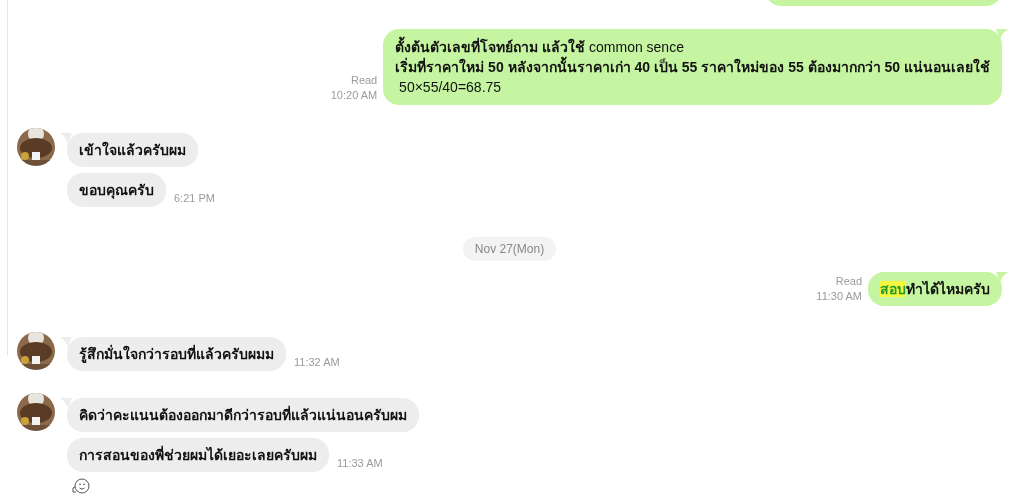  Describe the element at coordinates (1002, 34) in the screenshot. I see `bubble-tail` at that location.